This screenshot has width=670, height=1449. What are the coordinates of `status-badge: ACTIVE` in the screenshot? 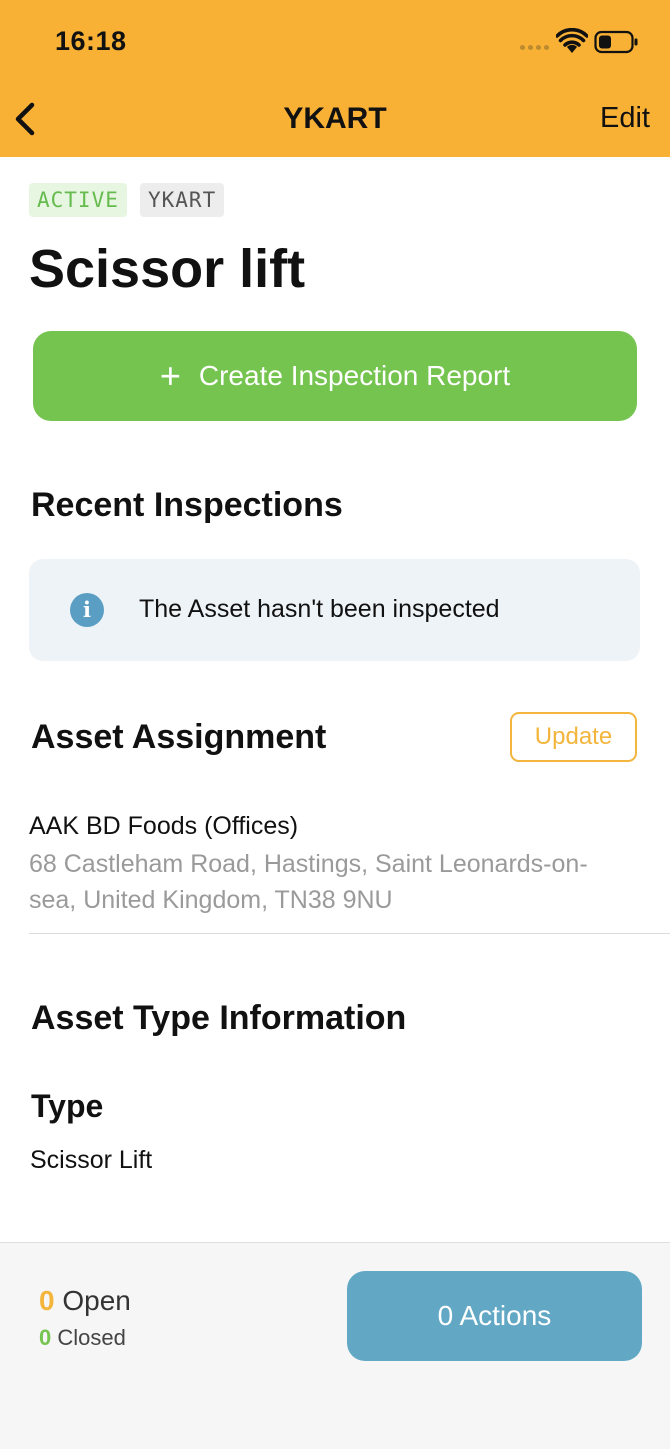 It's located at (78, 200).